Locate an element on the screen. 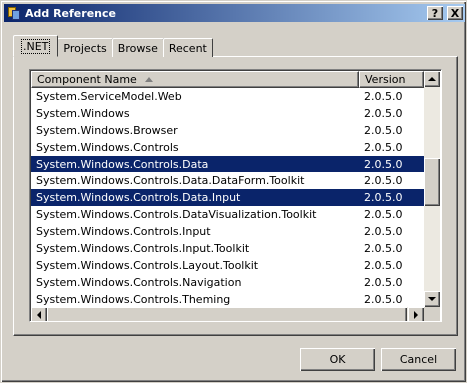  scroll-up-button is located at coordinates (432, 79).